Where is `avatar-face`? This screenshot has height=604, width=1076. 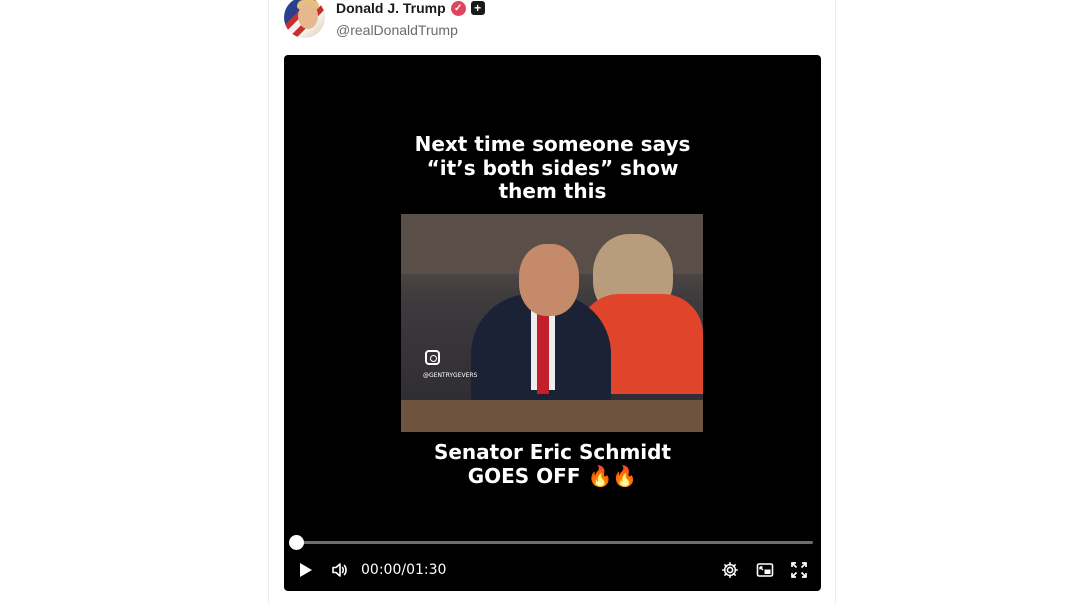 avatar-face is located at coordinates (308, 16).